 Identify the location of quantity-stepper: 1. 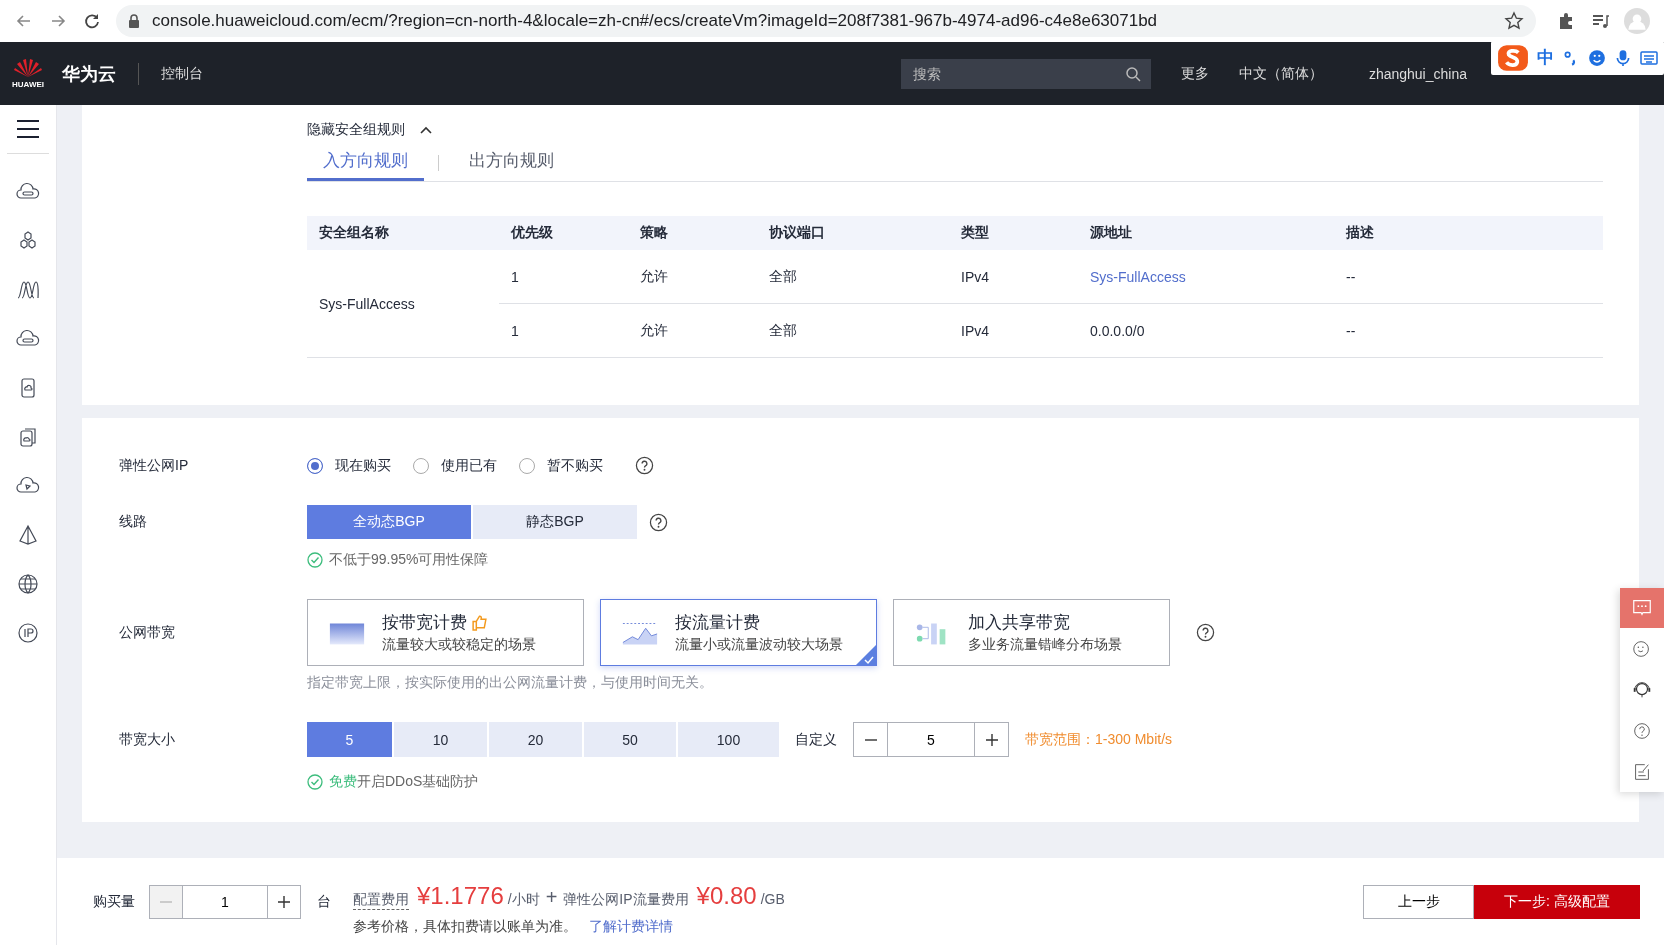
(225, 901).